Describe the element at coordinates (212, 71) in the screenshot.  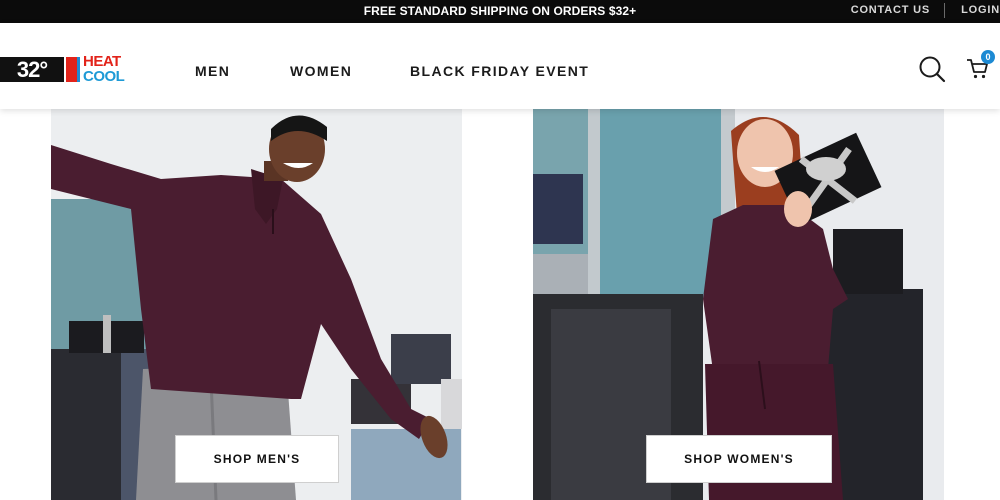
I see `nav-men: MEN` at that location.